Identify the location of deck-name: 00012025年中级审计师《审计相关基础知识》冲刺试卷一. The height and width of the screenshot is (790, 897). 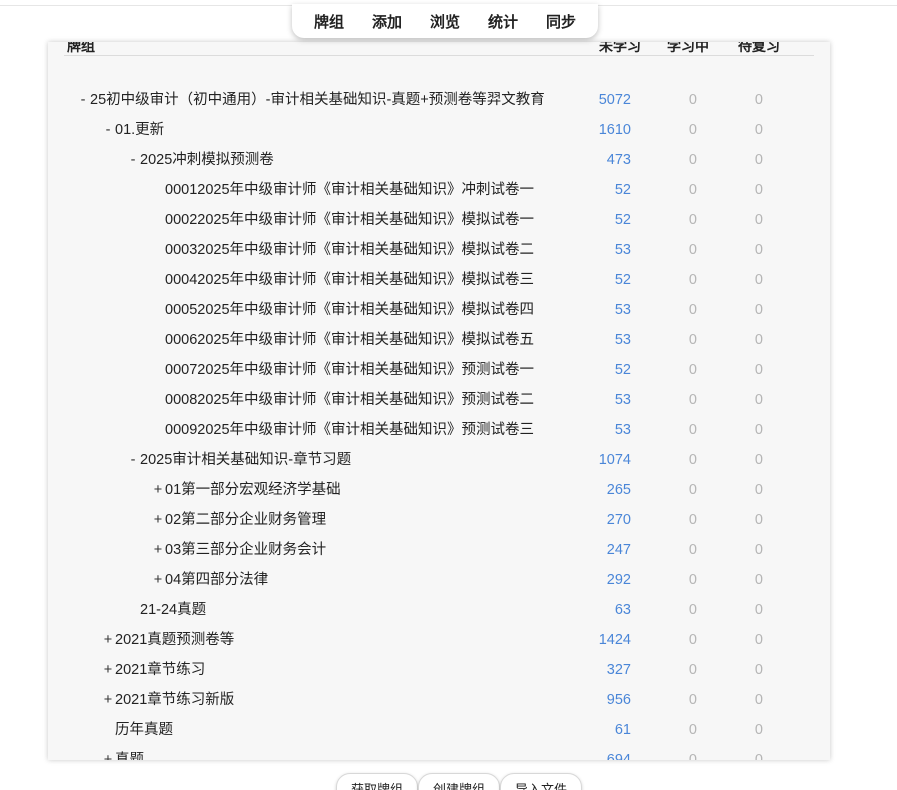
(349, 190).